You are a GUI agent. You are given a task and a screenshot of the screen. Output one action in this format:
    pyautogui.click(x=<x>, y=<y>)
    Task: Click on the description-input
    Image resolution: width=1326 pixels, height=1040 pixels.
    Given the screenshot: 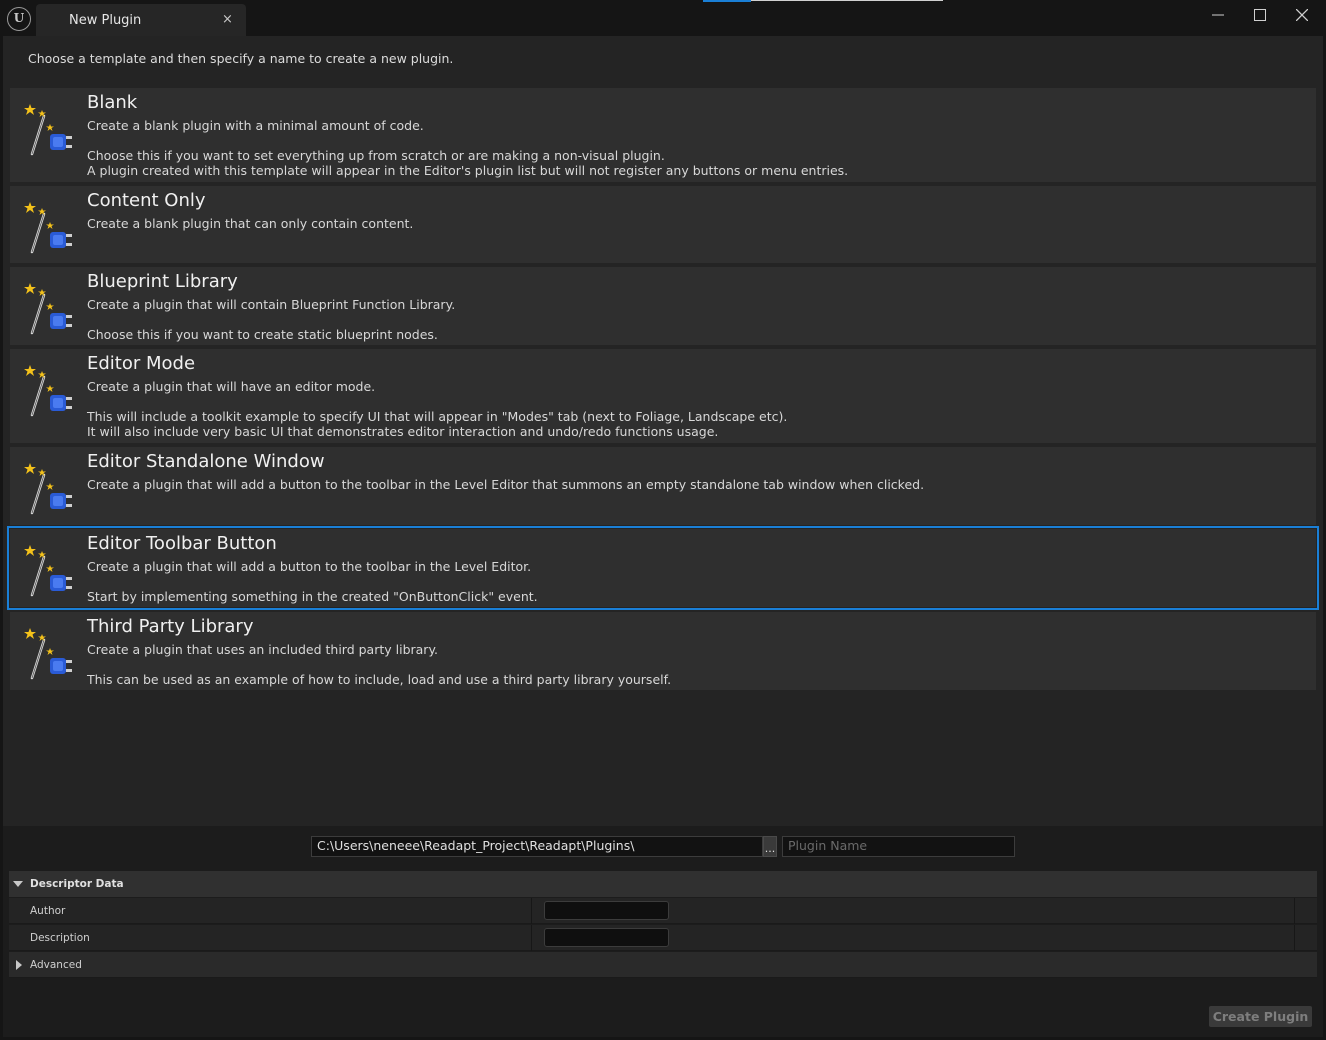 What is the action you would take?
    pyautogui.click(x=606, y=937)
    